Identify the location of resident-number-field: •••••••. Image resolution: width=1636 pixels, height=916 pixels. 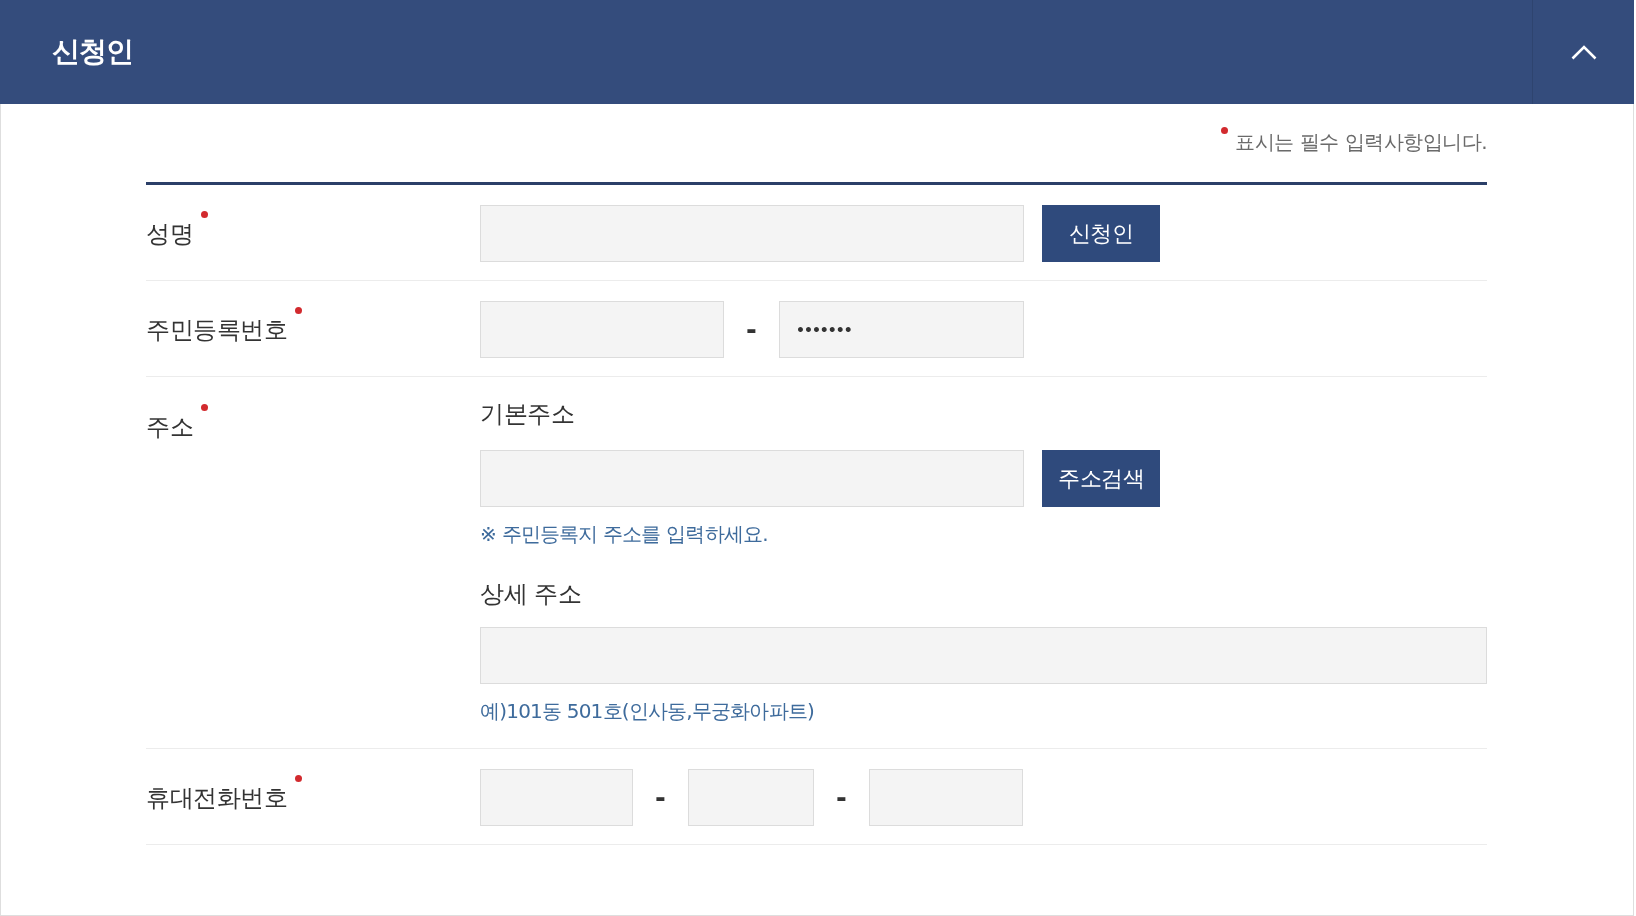
(901, 329).